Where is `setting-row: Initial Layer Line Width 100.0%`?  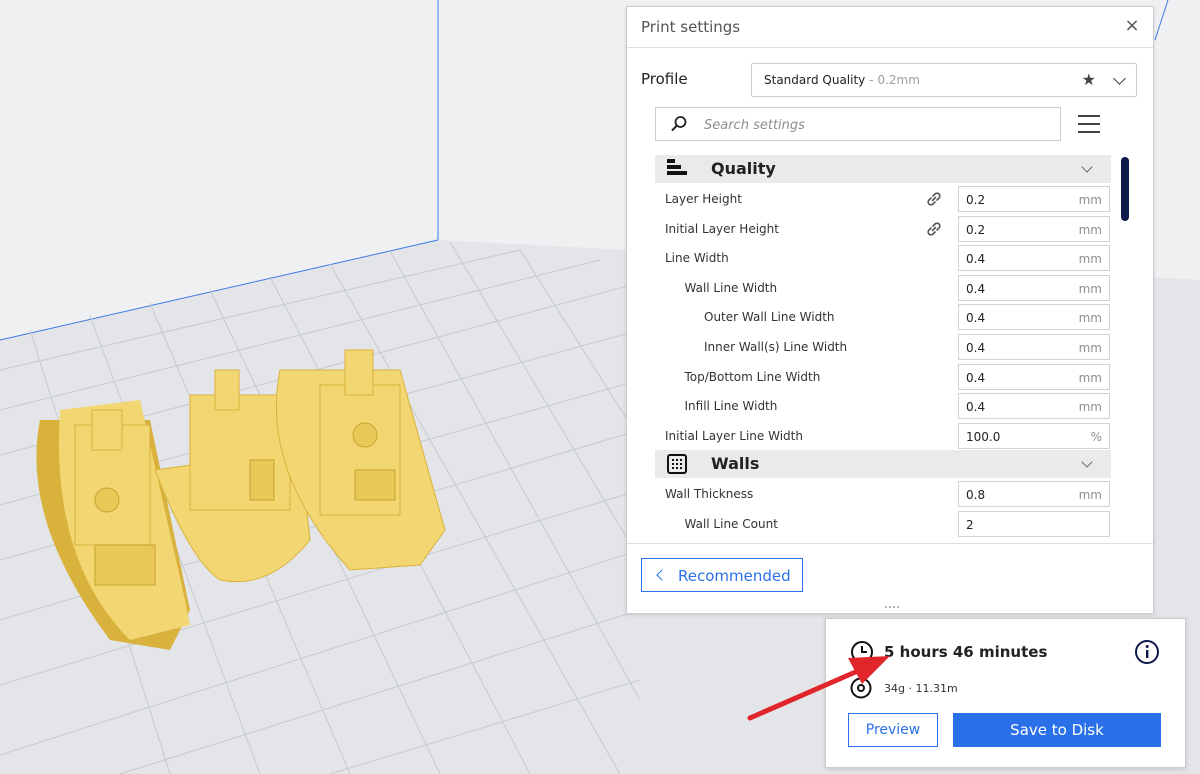 setting-row: Initial Layer Line Width 100.0% is located at coordinates (883, 436).